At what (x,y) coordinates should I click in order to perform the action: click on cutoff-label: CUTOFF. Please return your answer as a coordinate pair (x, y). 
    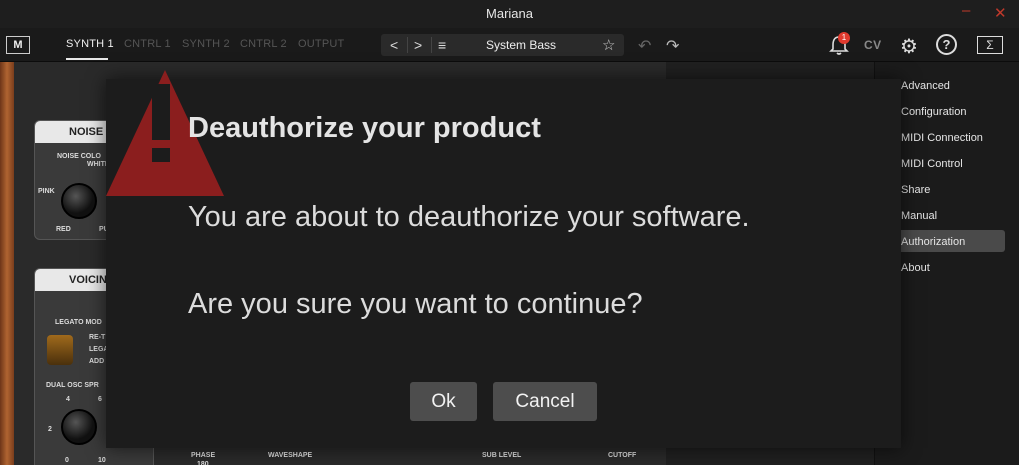
    Looking at the image, I should click on (622, 455).